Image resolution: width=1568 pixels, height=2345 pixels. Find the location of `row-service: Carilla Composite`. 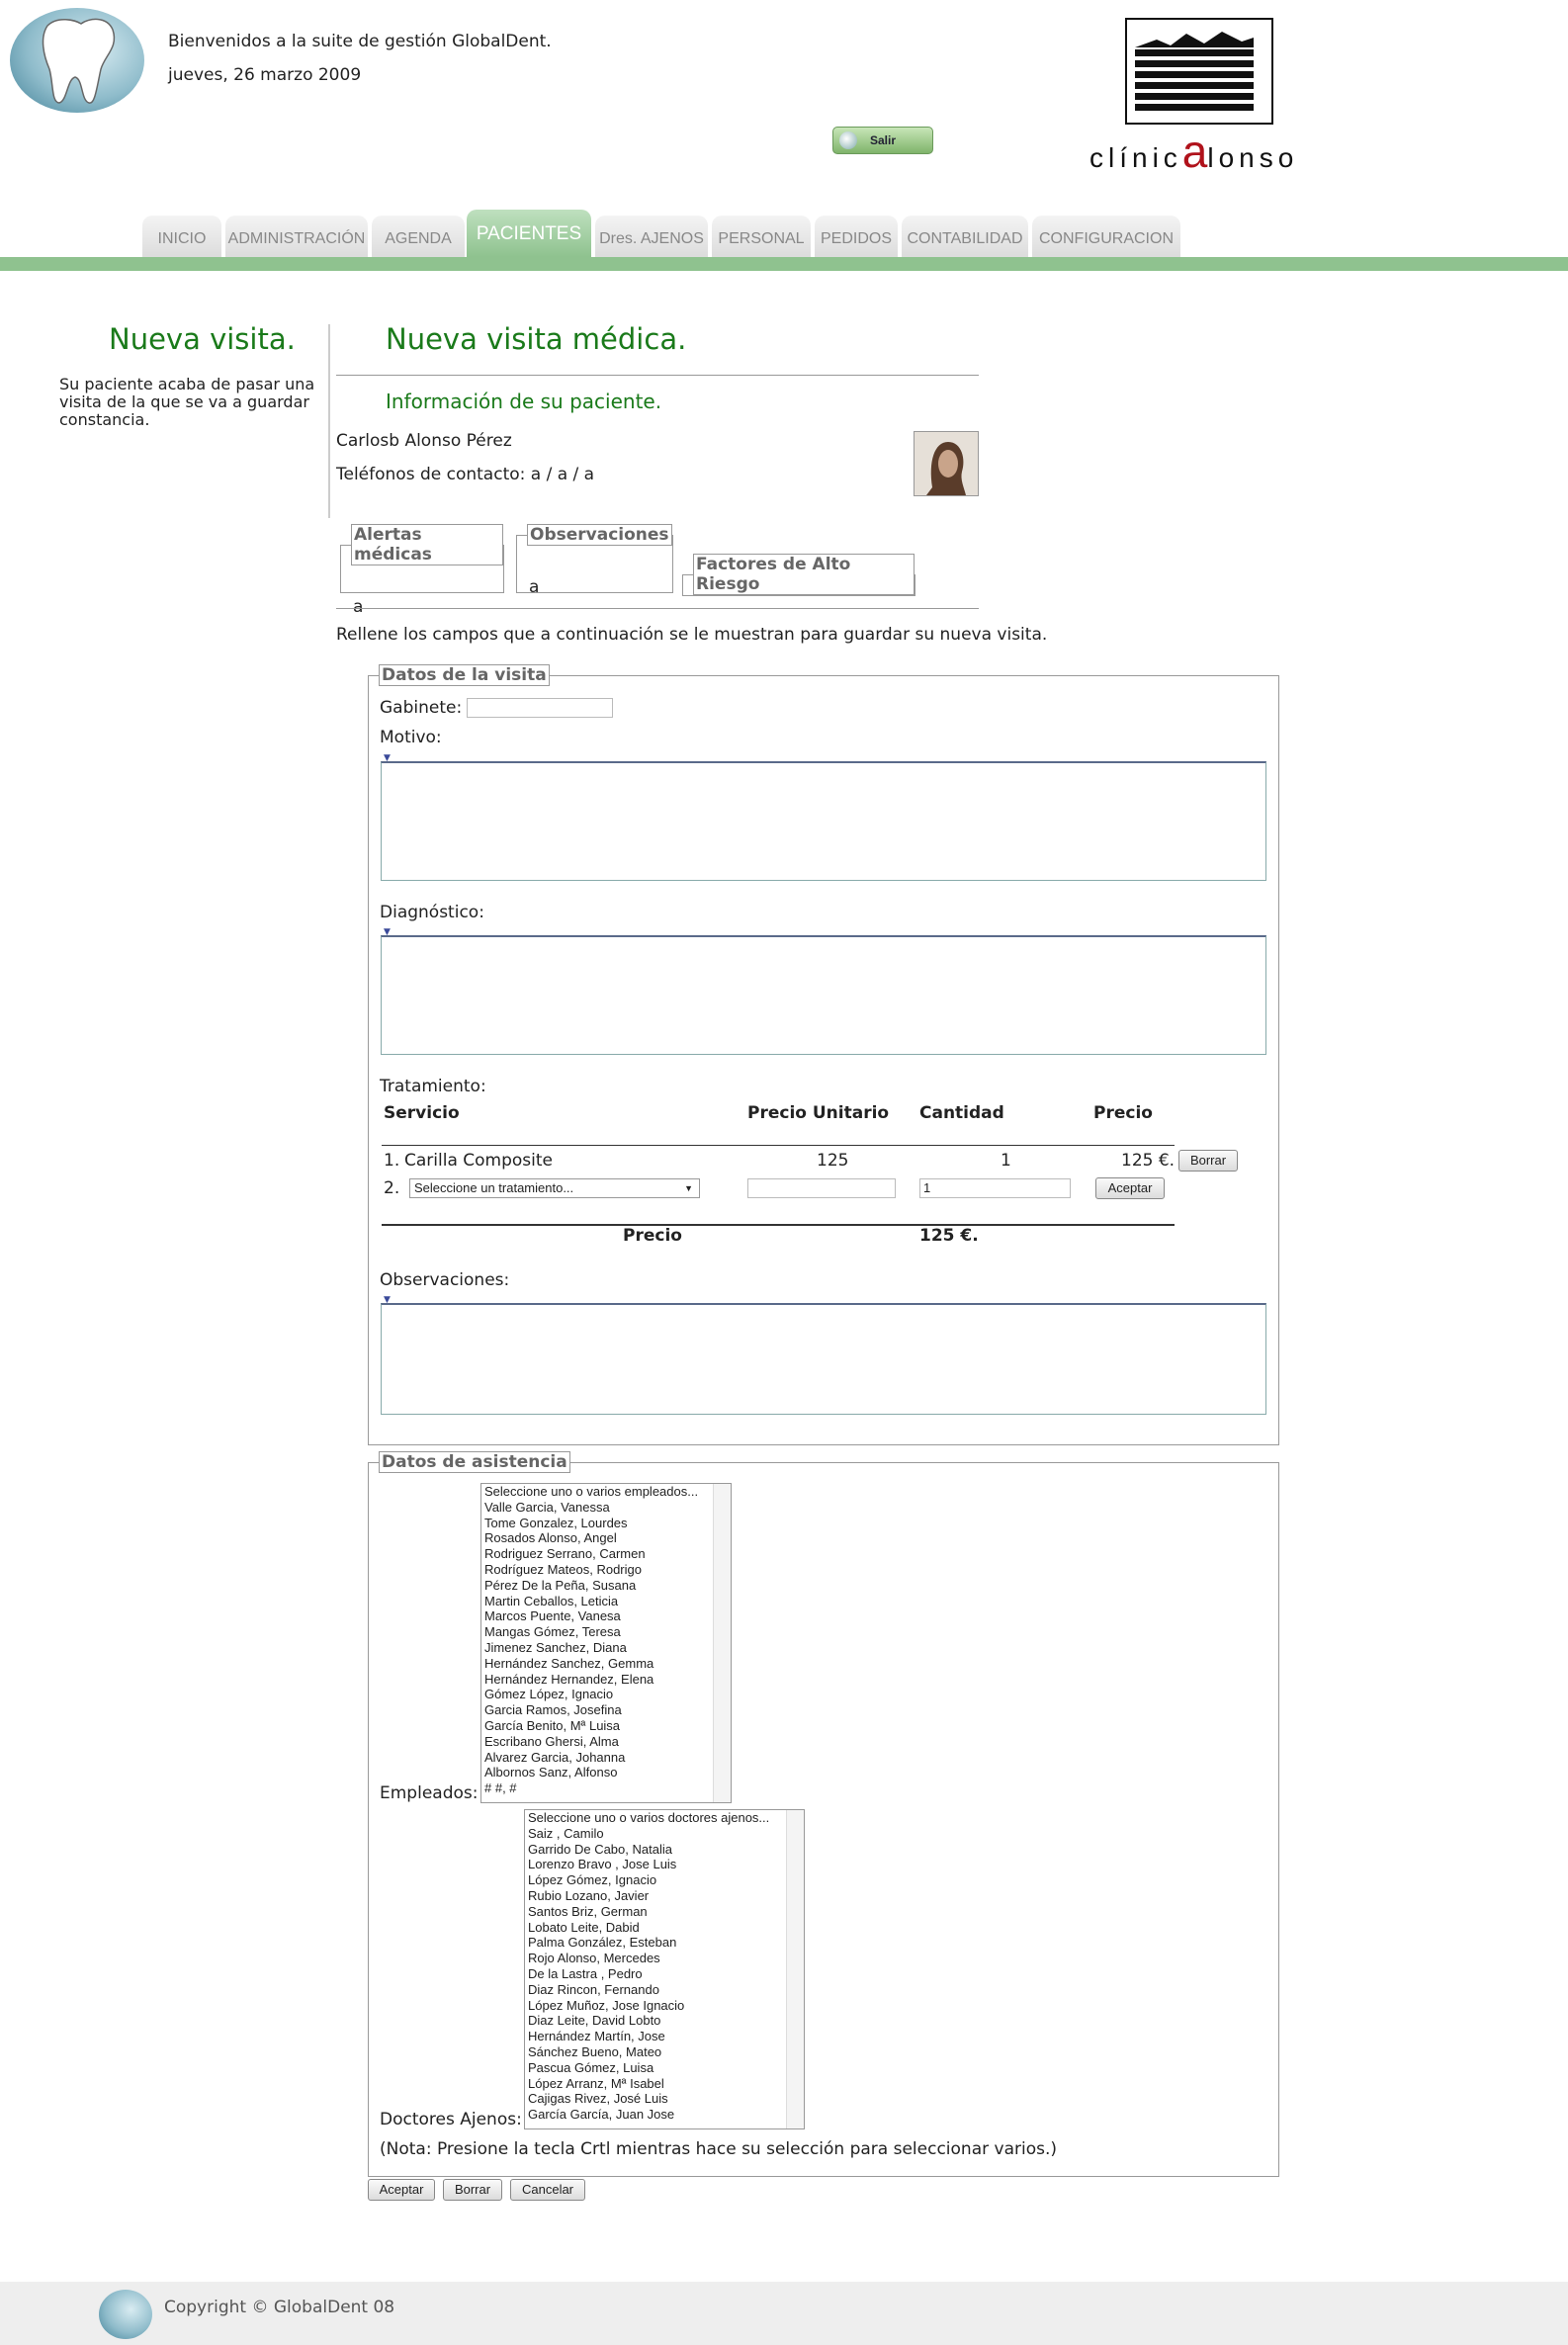

row-service: Carilla Composite is located at coordinates (479, 1161).